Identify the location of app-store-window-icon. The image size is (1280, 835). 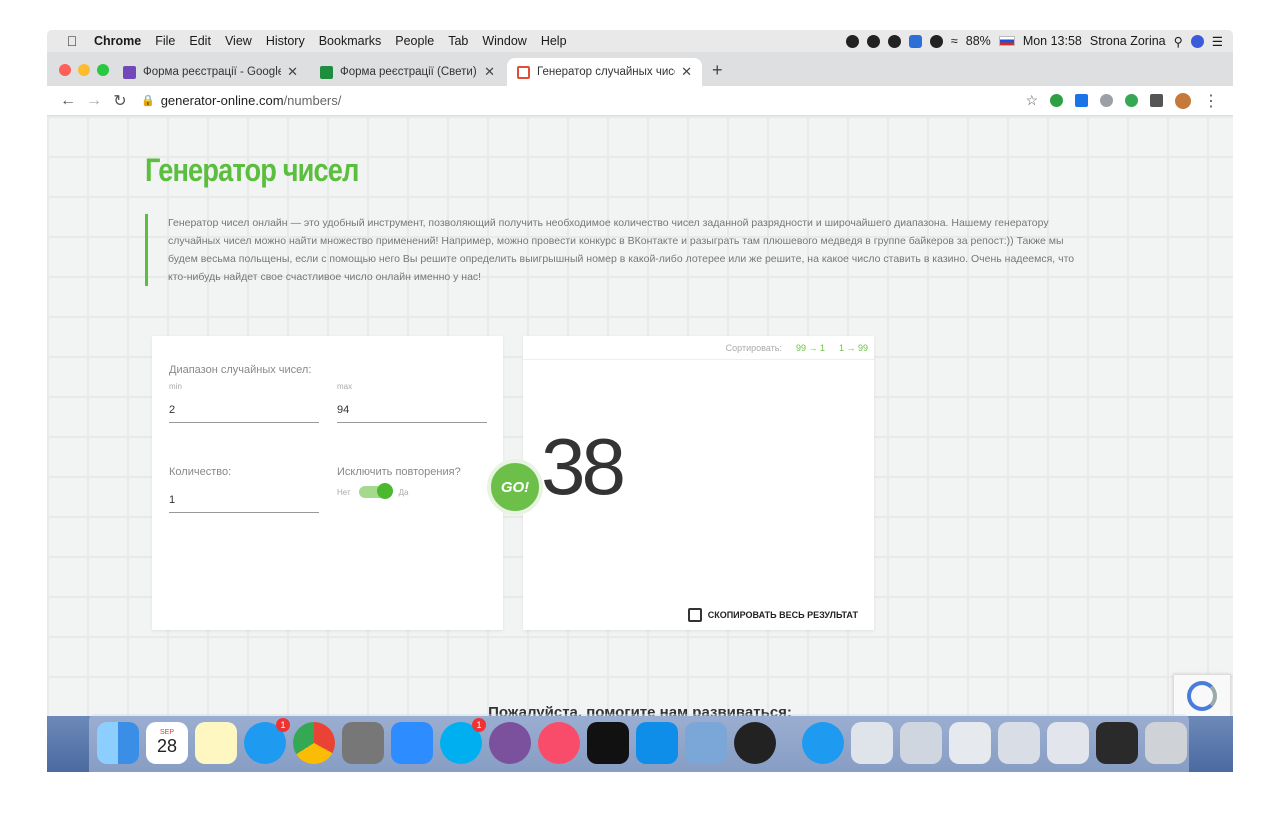
(823, 743).